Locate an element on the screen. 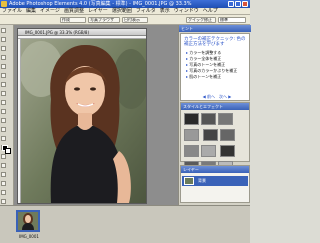  tip-link-5: 肌のトーンを補正 is located at coordinates (215, 77).